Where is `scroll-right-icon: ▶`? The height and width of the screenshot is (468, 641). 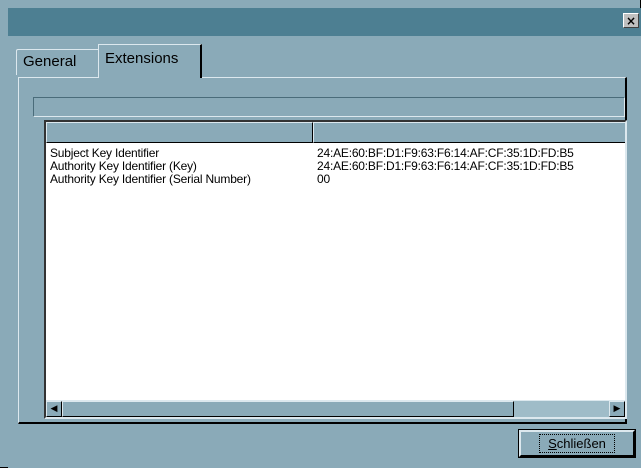
scroll-right-icon: ▶ is located at coordinates (617, 409).